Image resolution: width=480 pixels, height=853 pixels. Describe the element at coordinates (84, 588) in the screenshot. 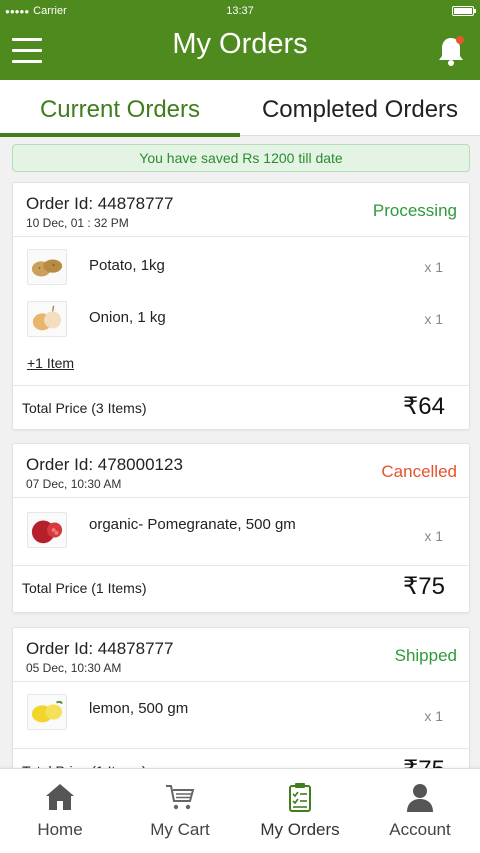

I see `total-label: Total Price (1 Items)` at that location.